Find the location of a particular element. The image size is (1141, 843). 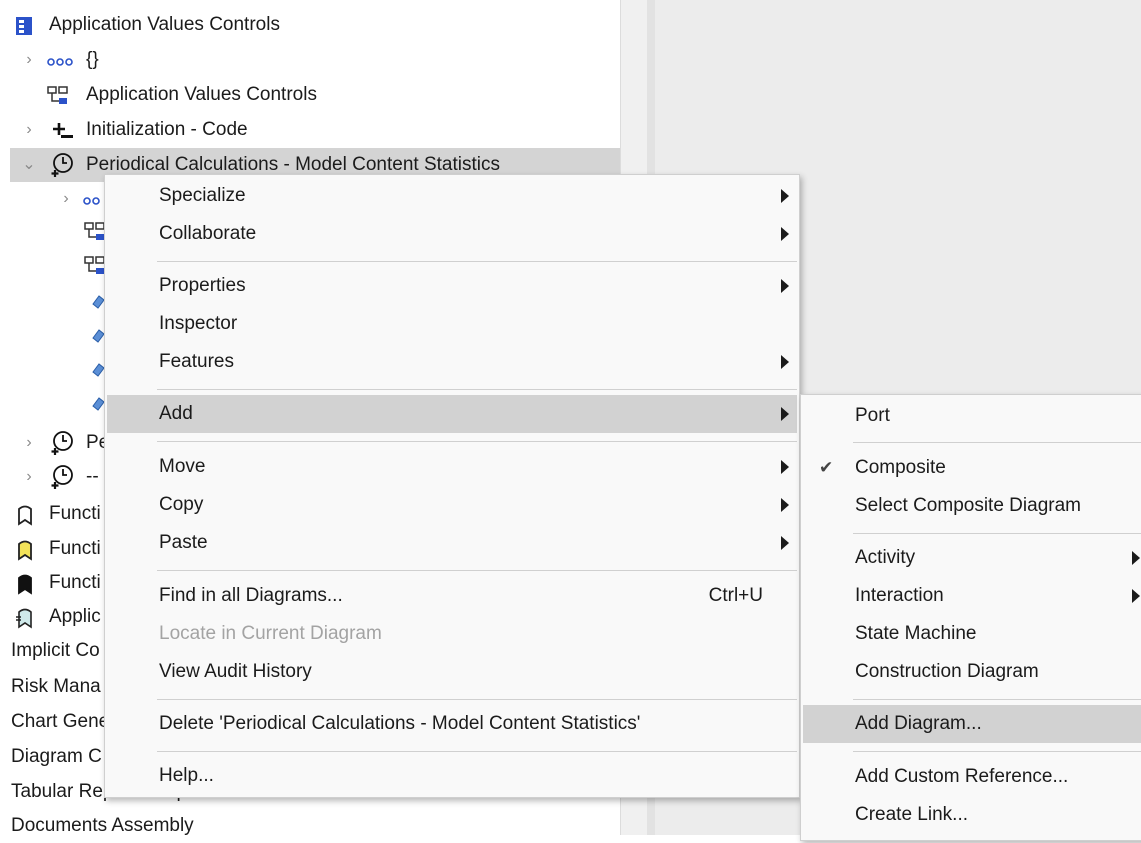

checkmark-icon: ✔ is located at coordinates (826, 467).